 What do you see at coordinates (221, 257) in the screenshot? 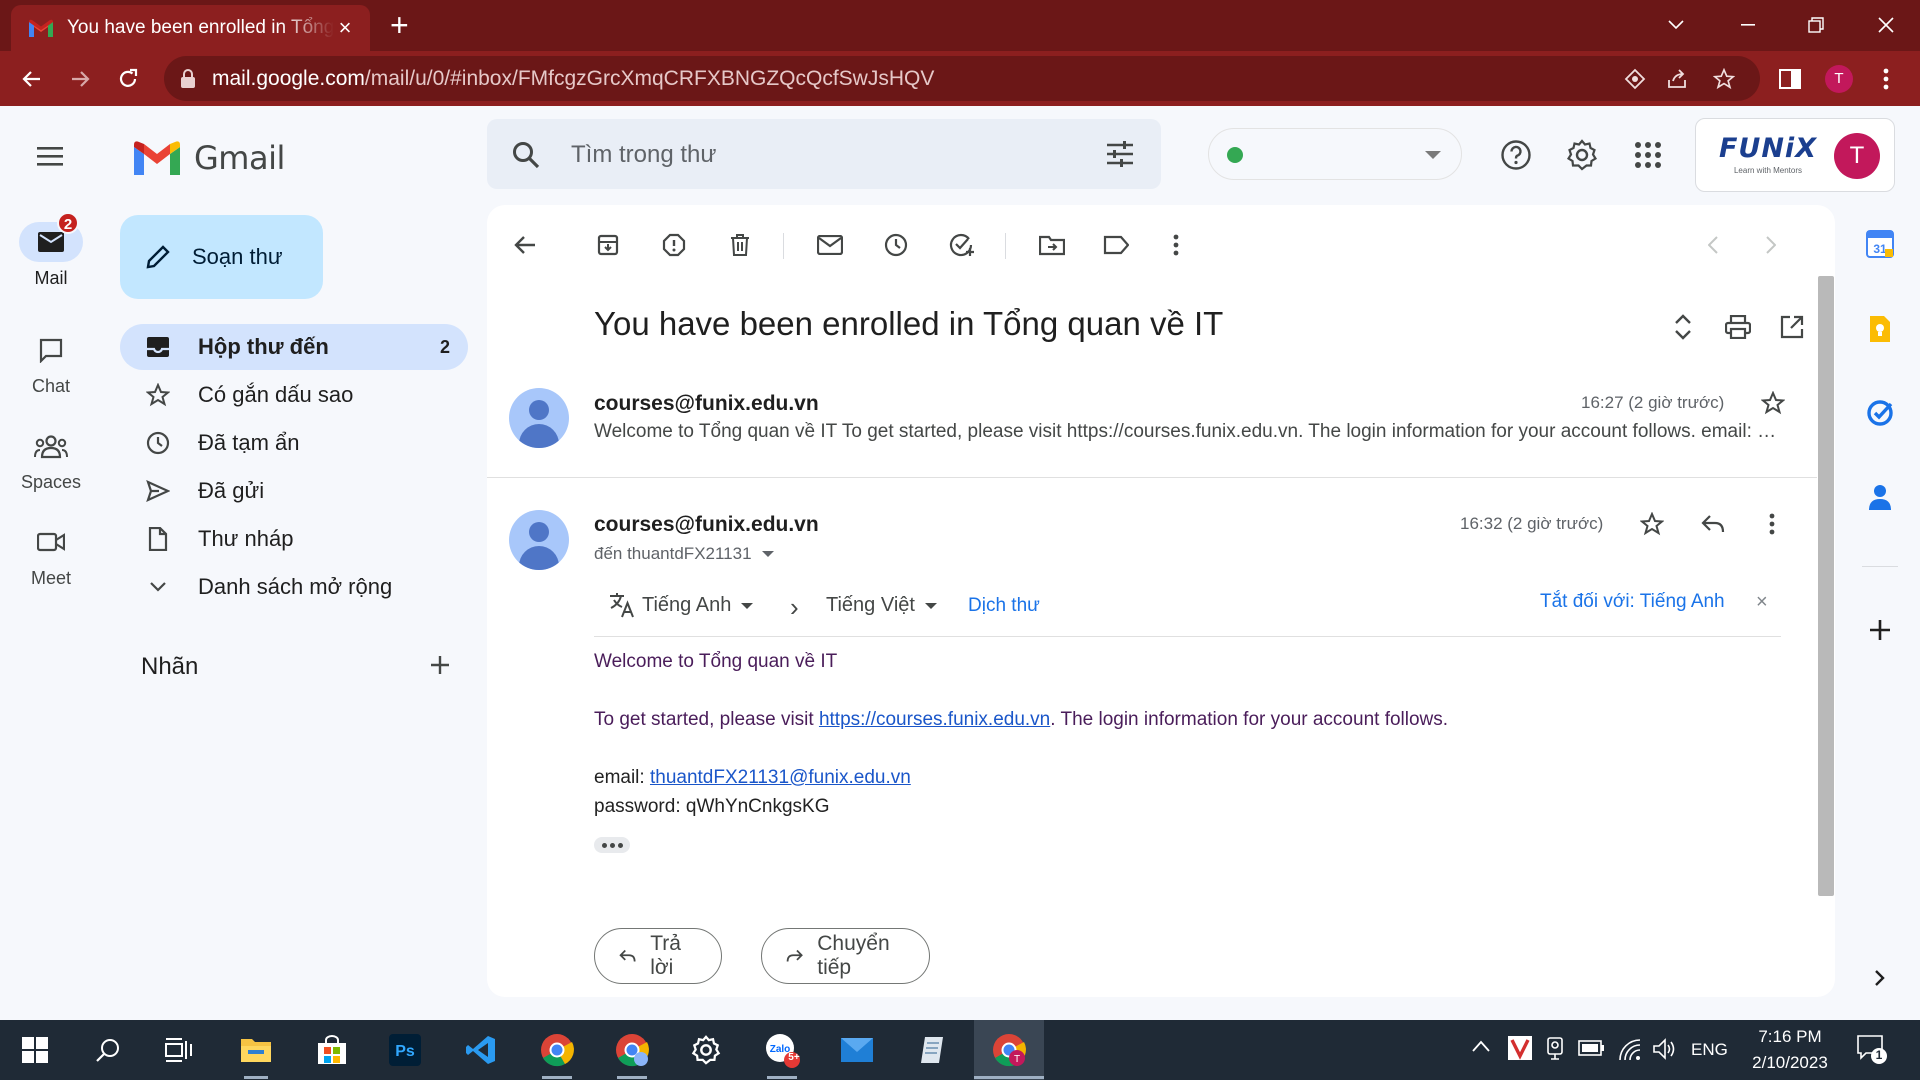
I see `compose-button: Soạn thư` at bounding box center [221, 257].